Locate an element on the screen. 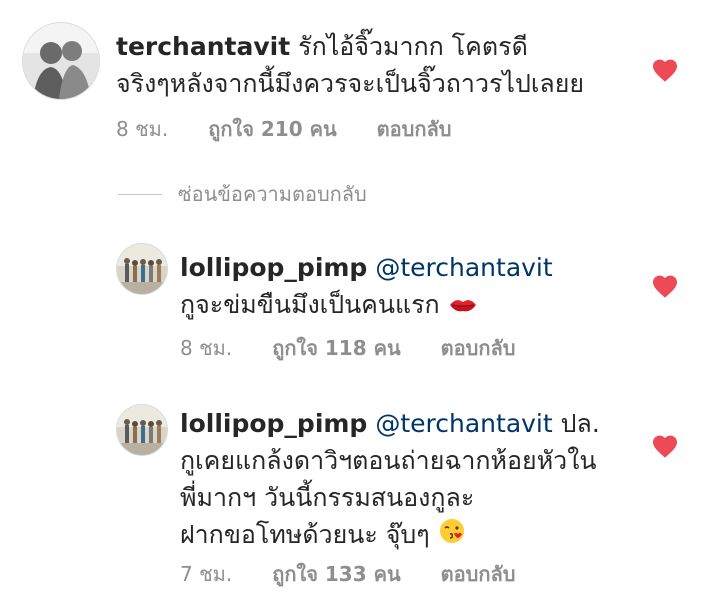 This screenshot has height=610, width=720. comment-text-line1: ปล. is located at coordinates (576, 423).